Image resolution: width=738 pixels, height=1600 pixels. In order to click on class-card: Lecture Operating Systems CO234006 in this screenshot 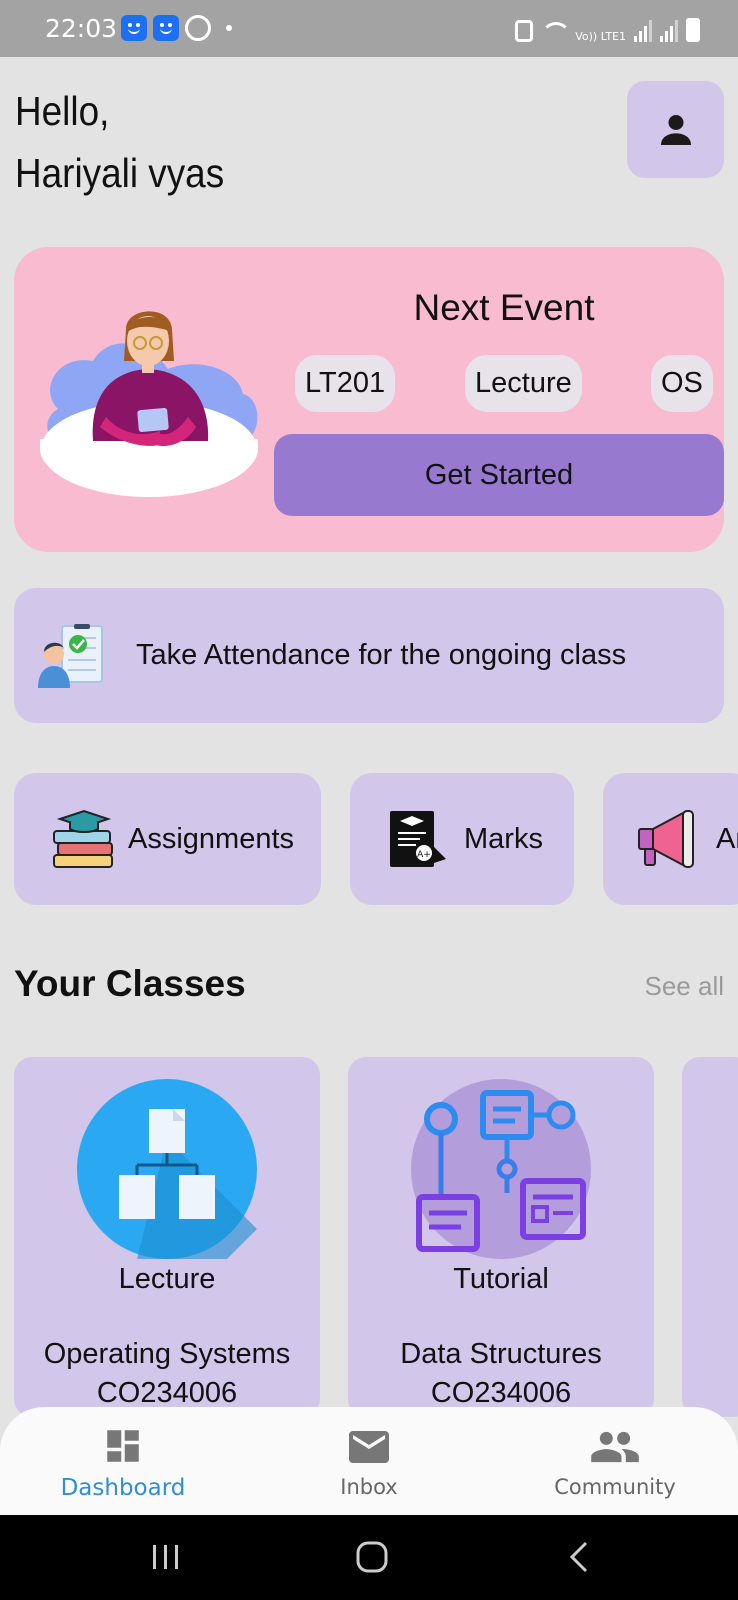, I will do `click(167, 1237)`.